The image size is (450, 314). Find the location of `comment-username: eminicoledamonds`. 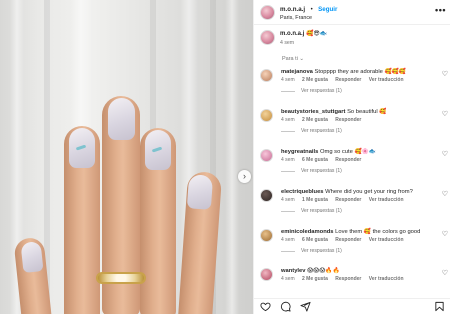

comment-username: eminicoledamonds is located at coordinates (307, 232).